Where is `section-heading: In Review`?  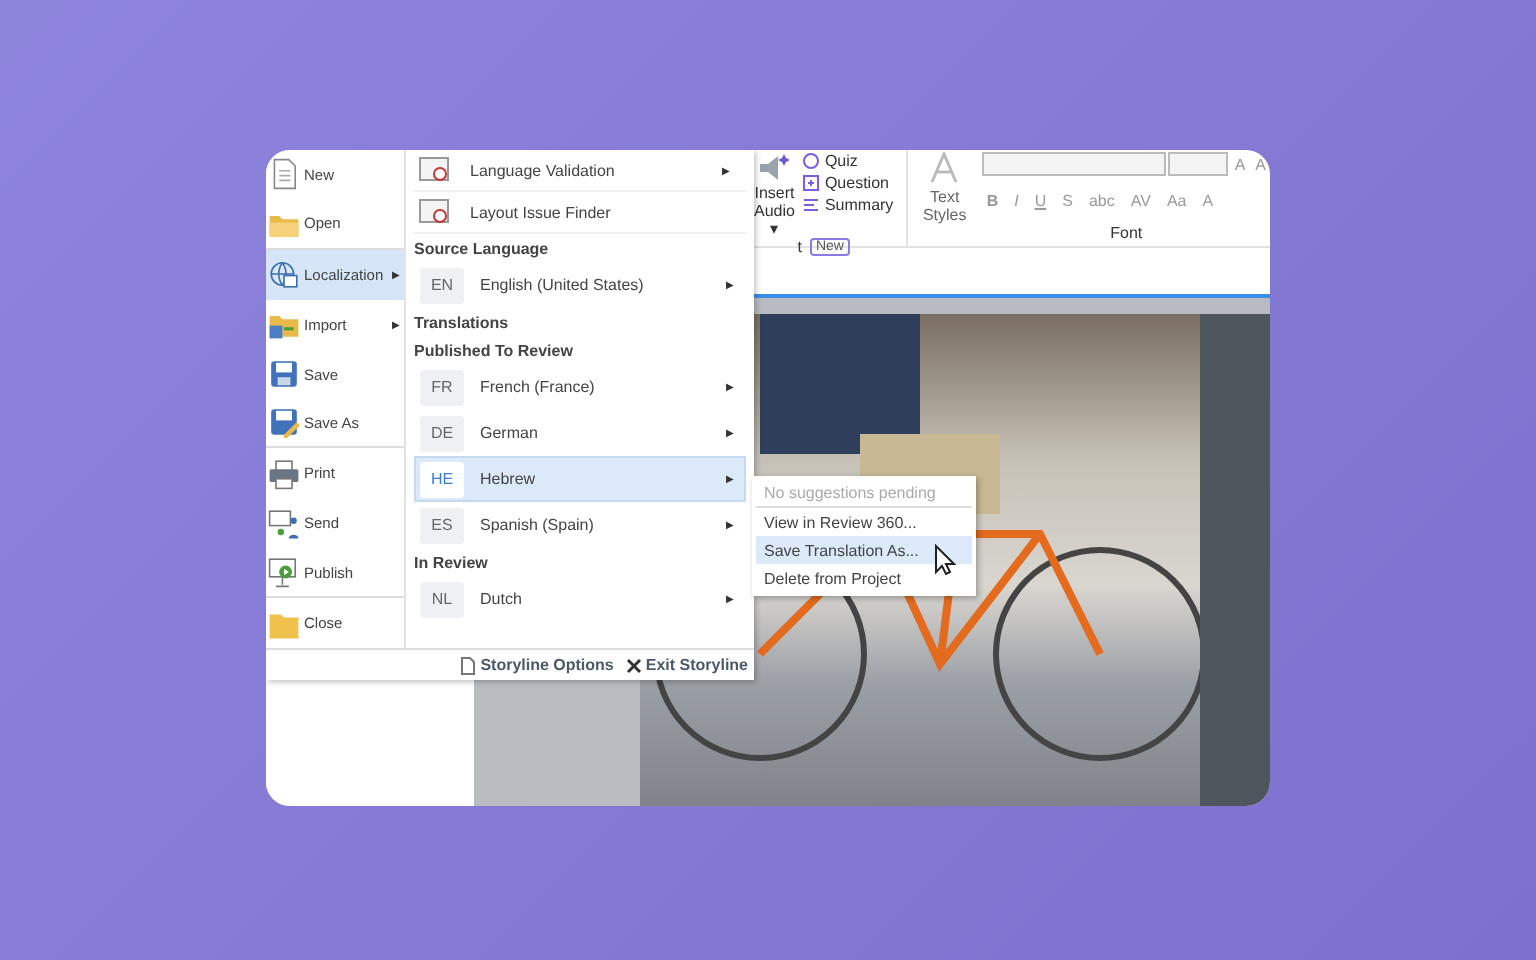 section-heading: In Review is located at coordinates (452, 563).